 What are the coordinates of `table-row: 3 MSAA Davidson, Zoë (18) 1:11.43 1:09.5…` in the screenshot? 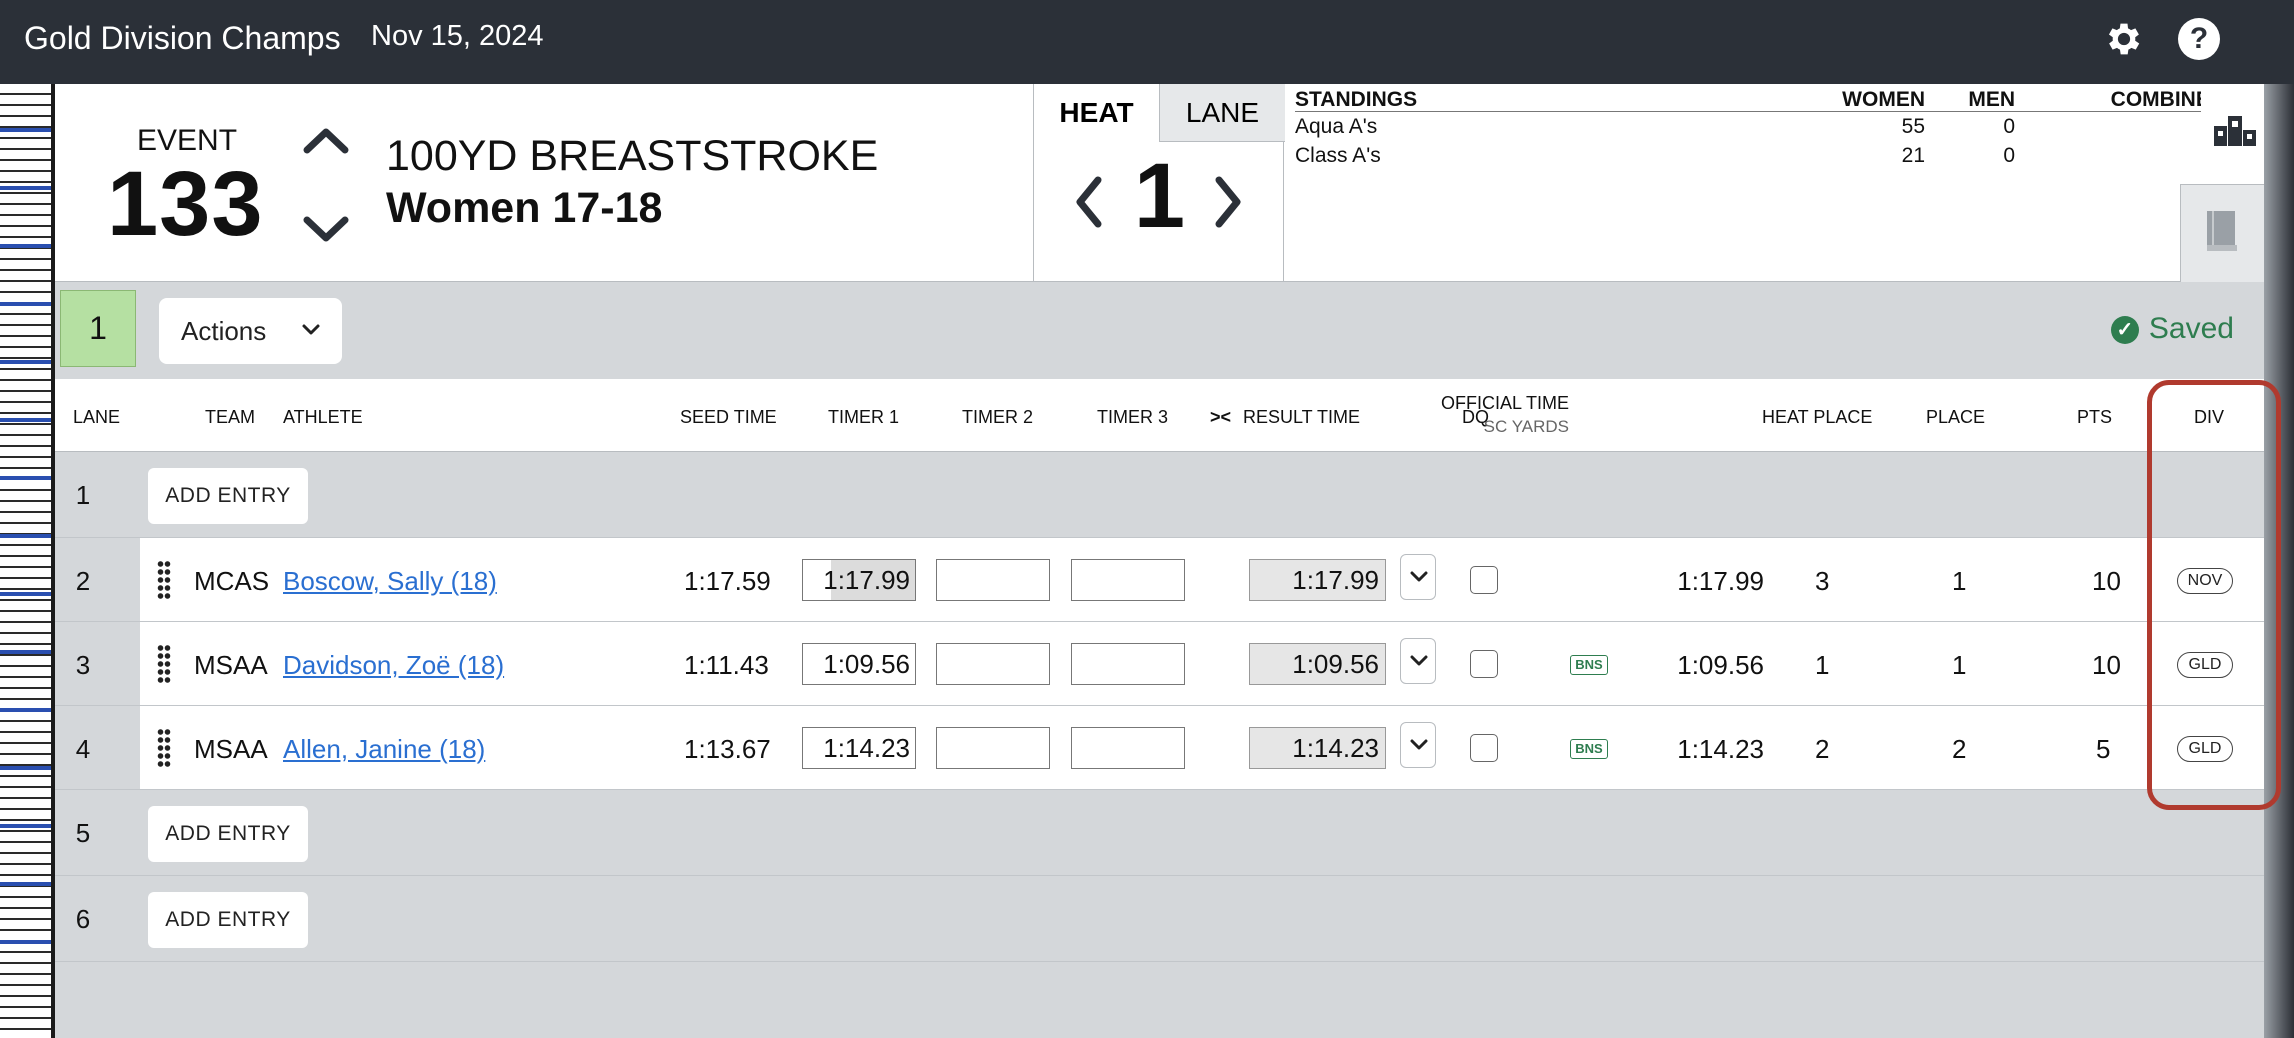 It's located at (1159, 664).